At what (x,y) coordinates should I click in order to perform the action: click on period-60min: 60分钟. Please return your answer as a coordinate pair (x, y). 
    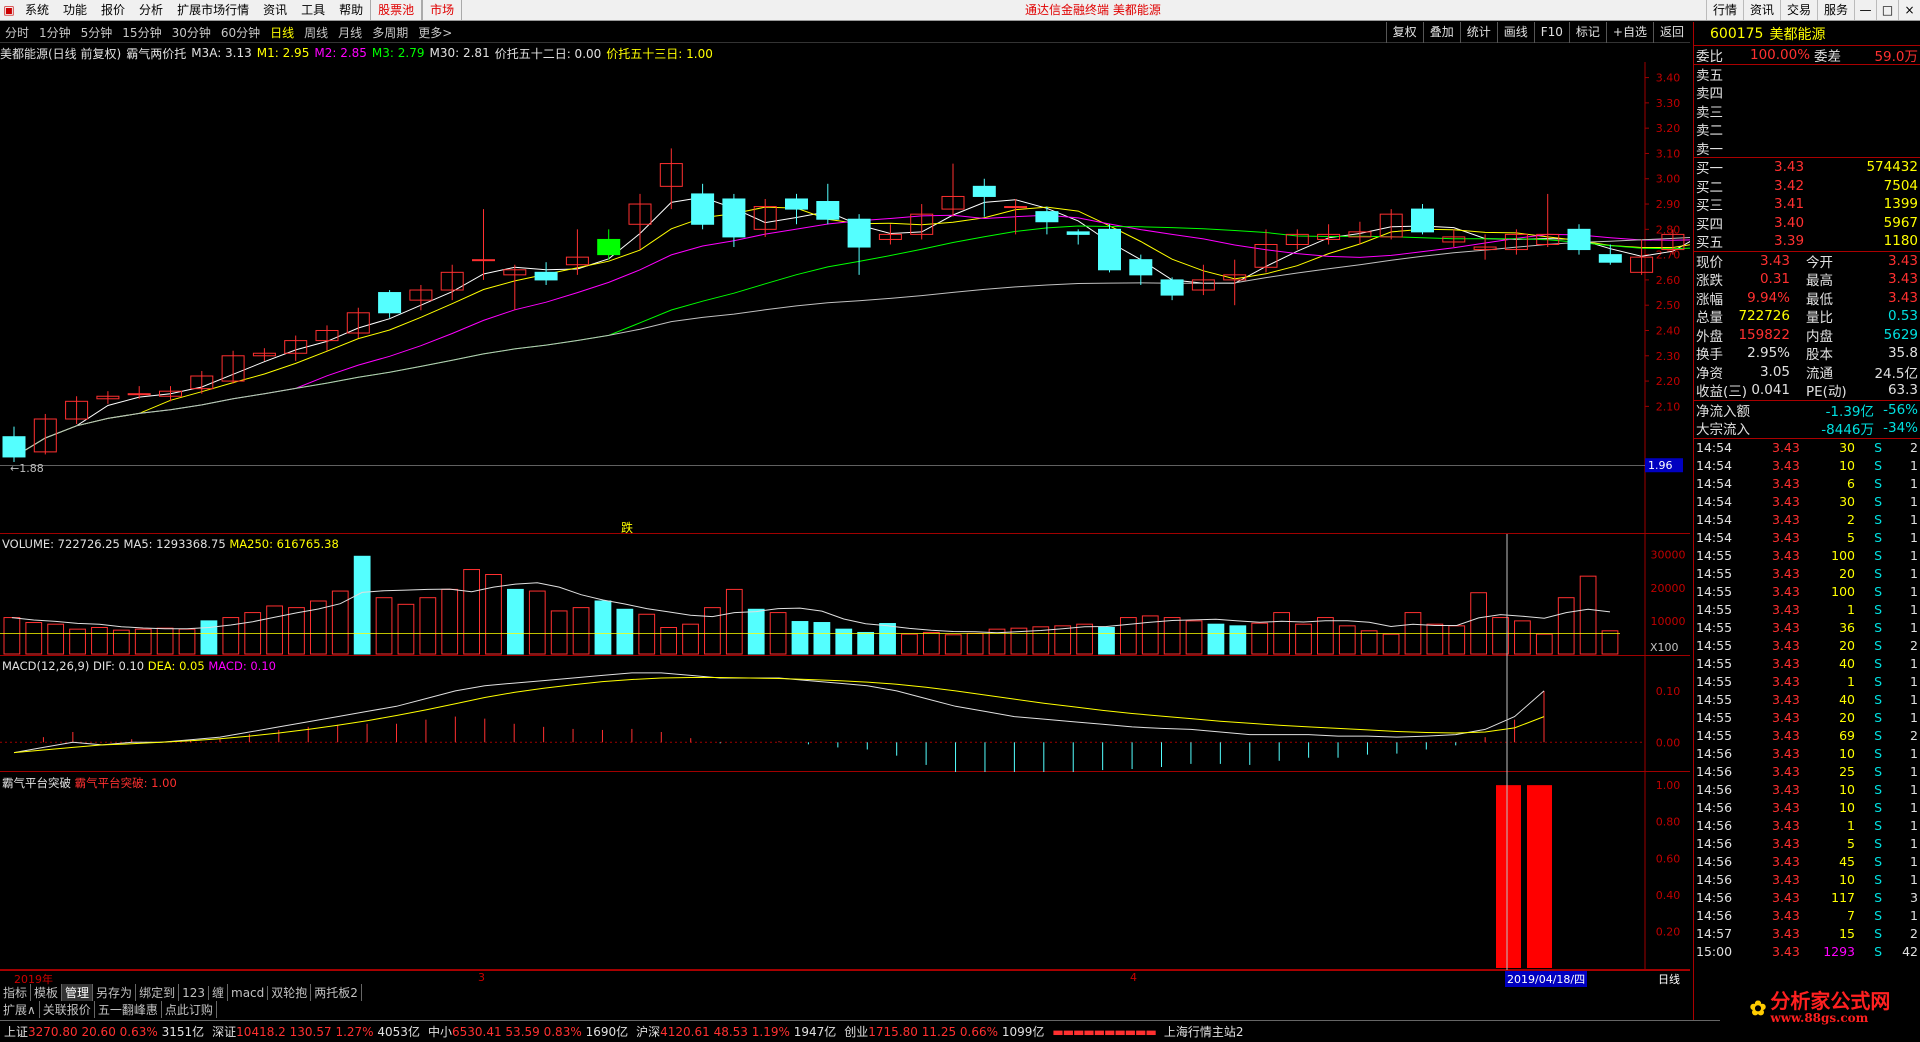
    Looking at the image, I should click on (240, 32).